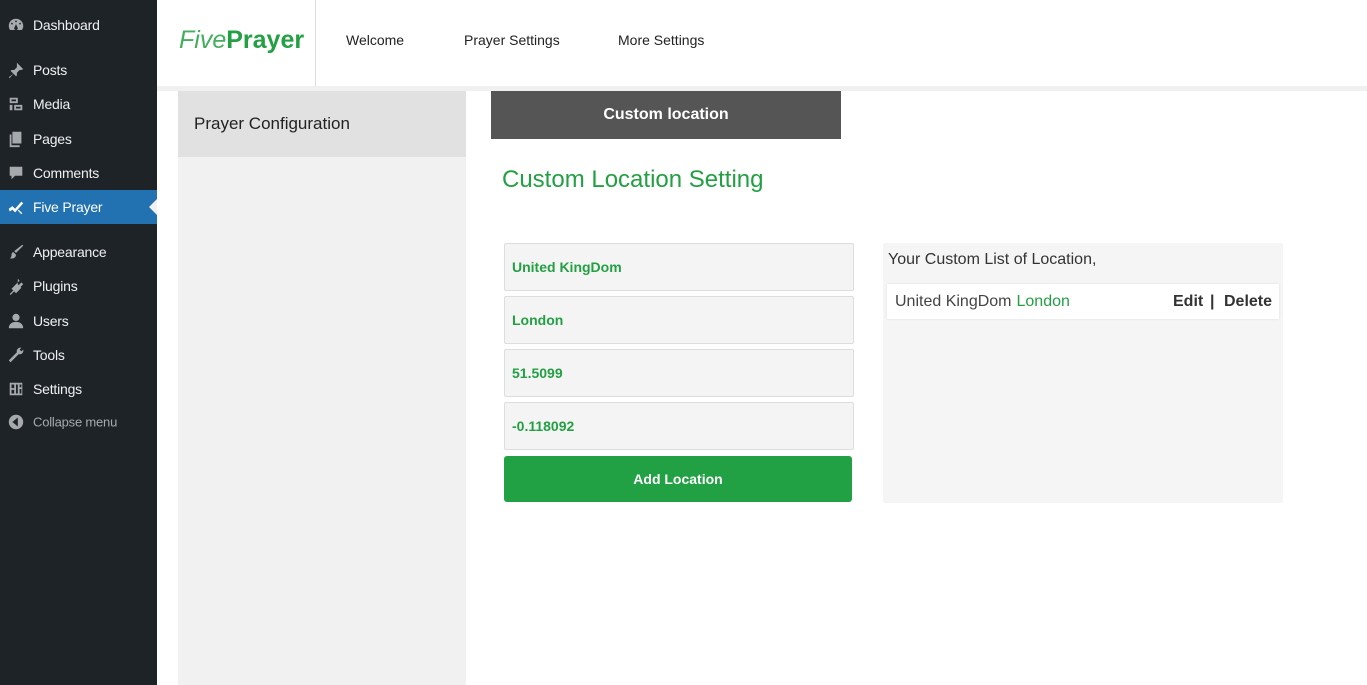 The image size is (1367, 685). I want to click on sidebar-item-dashboard: Dashboard, so click(78, 25).